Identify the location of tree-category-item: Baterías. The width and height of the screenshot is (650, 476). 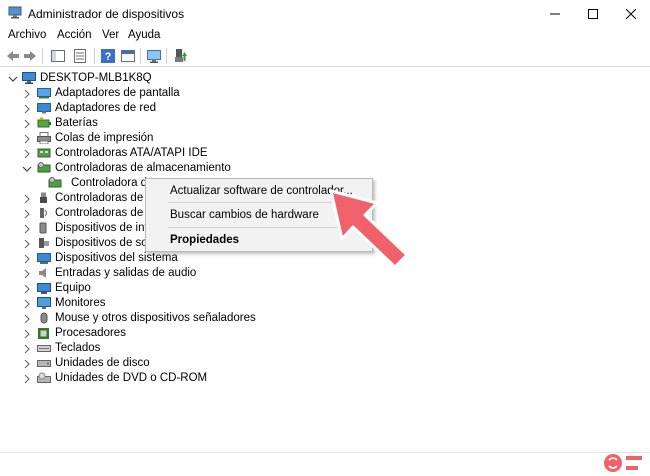
(200, 123).